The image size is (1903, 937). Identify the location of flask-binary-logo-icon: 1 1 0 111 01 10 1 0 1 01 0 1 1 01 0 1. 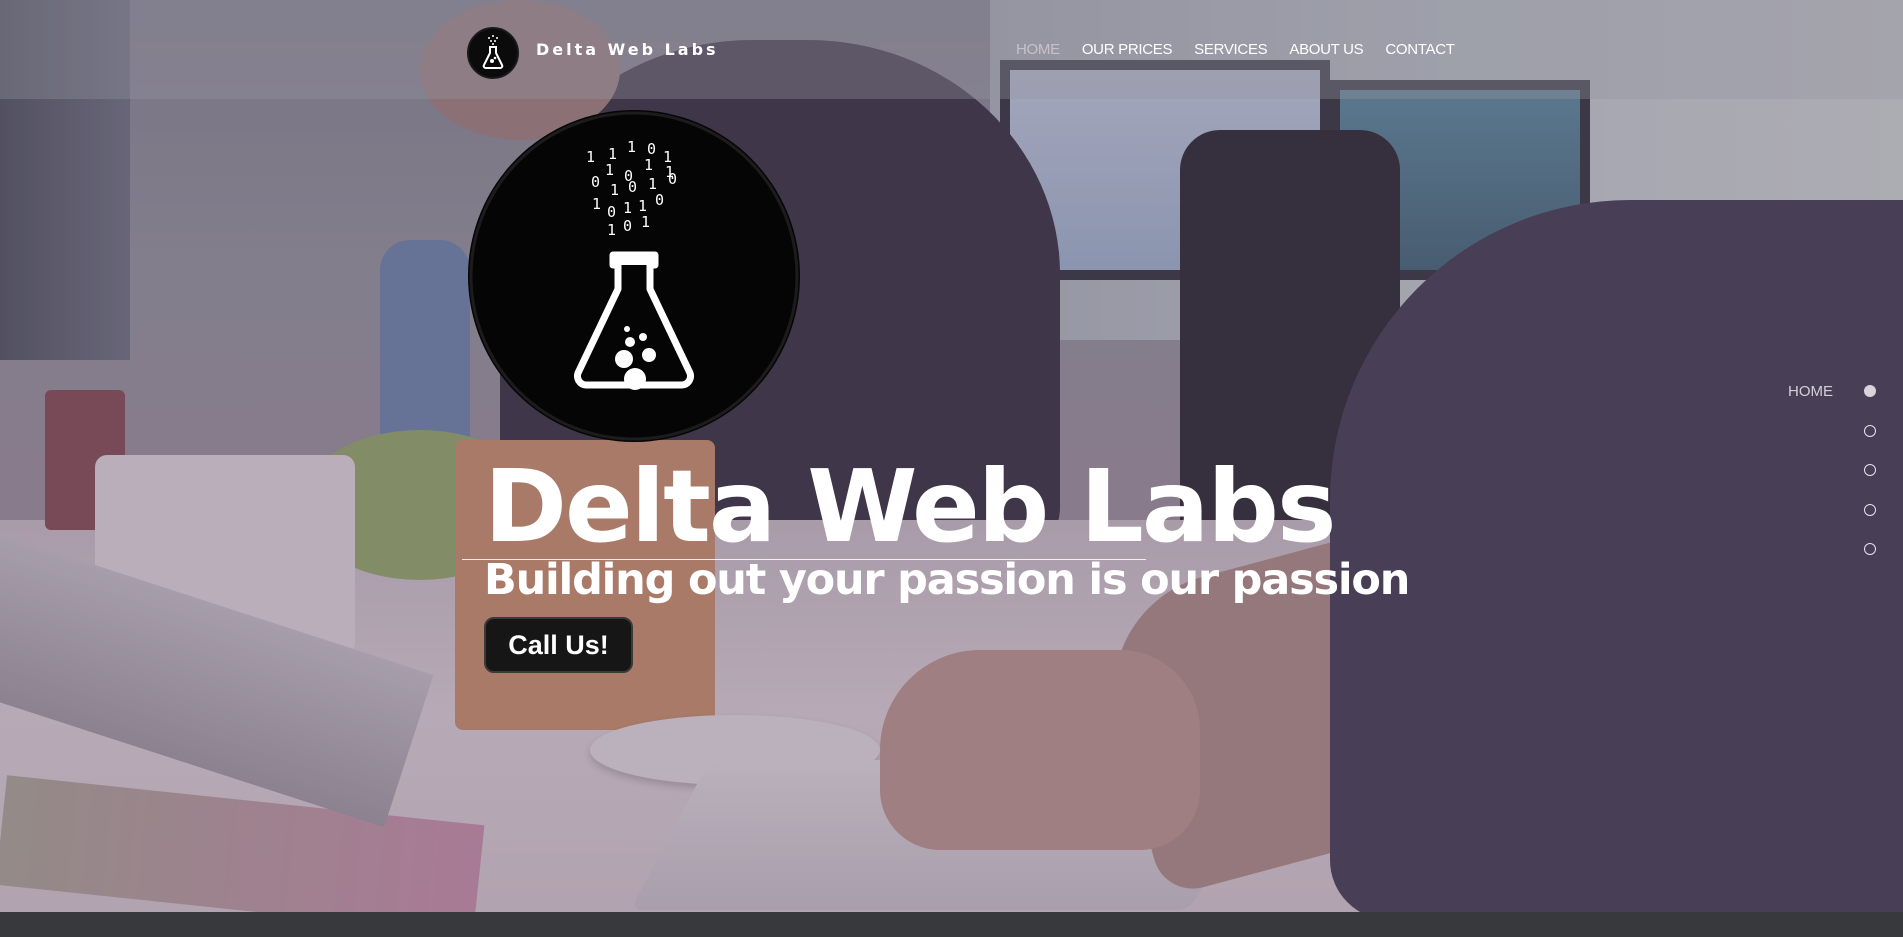
(634, 276).